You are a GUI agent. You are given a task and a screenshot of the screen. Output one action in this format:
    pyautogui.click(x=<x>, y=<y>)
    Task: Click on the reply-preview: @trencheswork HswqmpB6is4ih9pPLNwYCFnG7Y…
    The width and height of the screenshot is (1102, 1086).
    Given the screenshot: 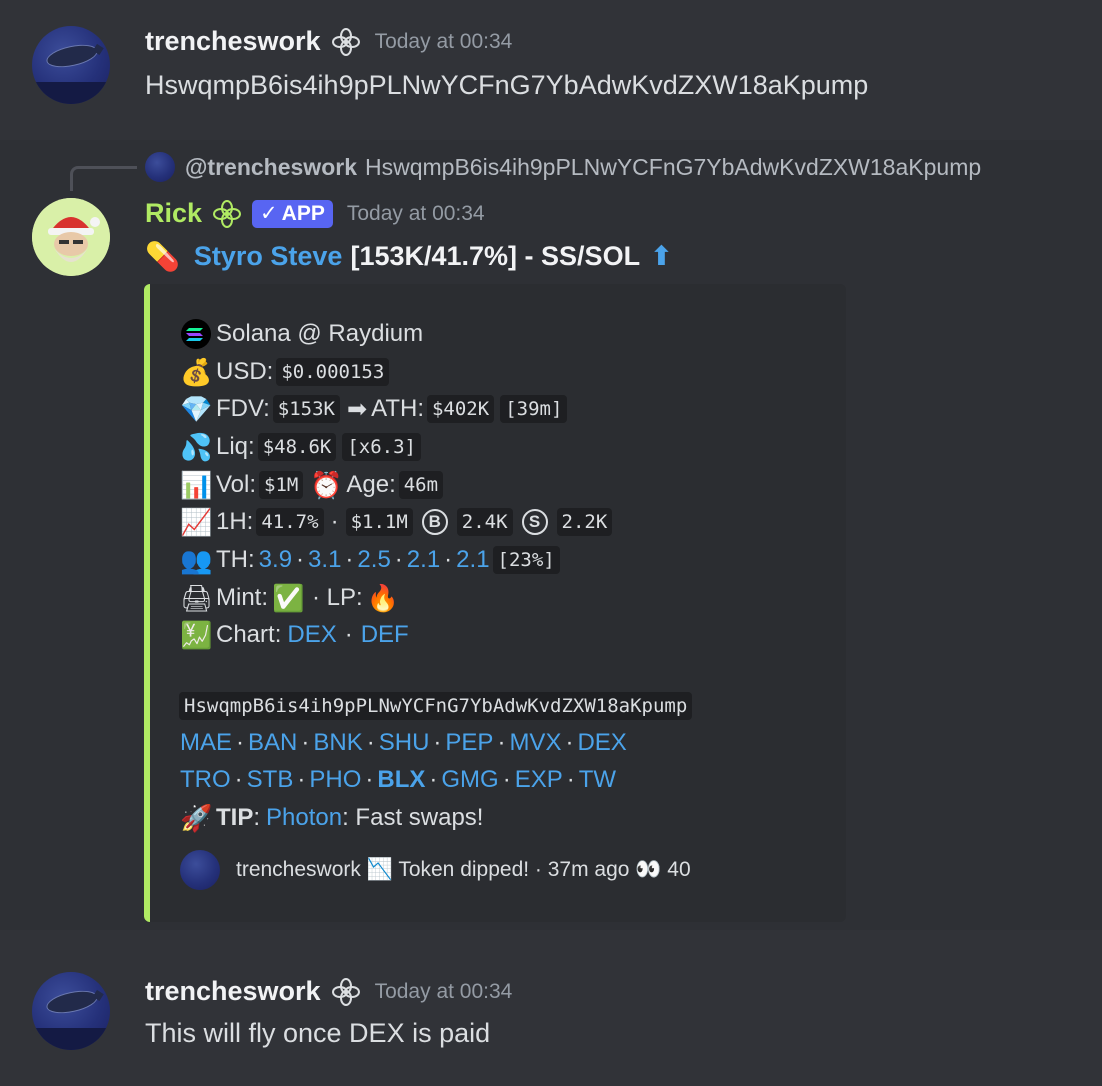 What is the action you would take?
    pyautogui.click(x=563, y=167)
    